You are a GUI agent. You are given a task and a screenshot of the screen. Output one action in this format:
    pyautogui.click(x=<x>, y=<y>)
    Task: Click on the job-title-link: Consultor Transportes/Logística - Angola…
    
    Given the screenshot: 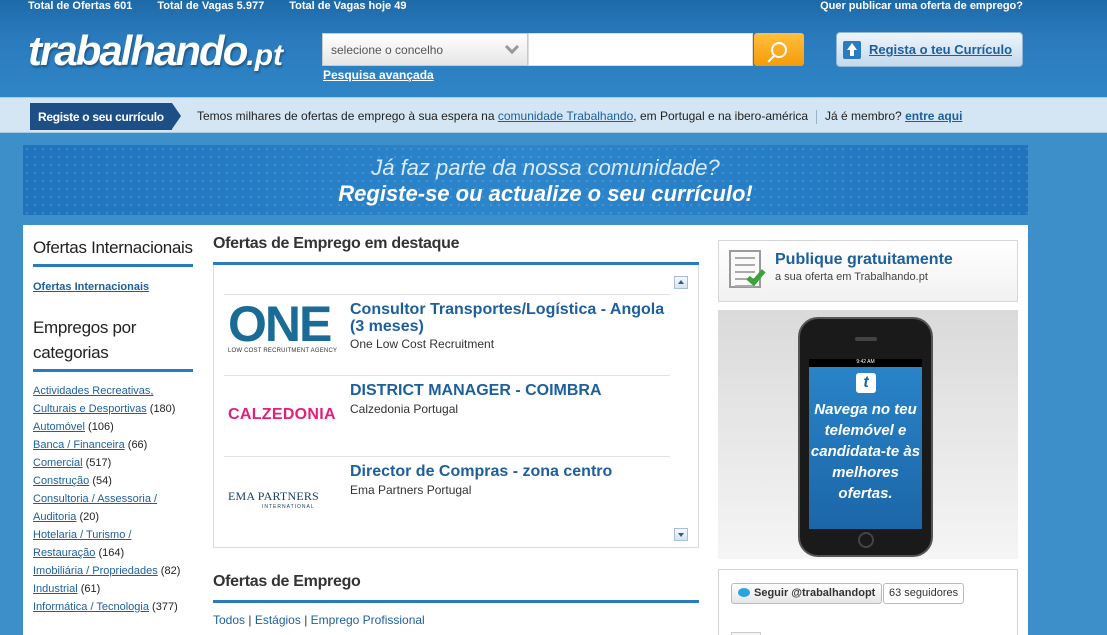 What is the action you would take?
    pyautogui.click(x=515, y=318)
    